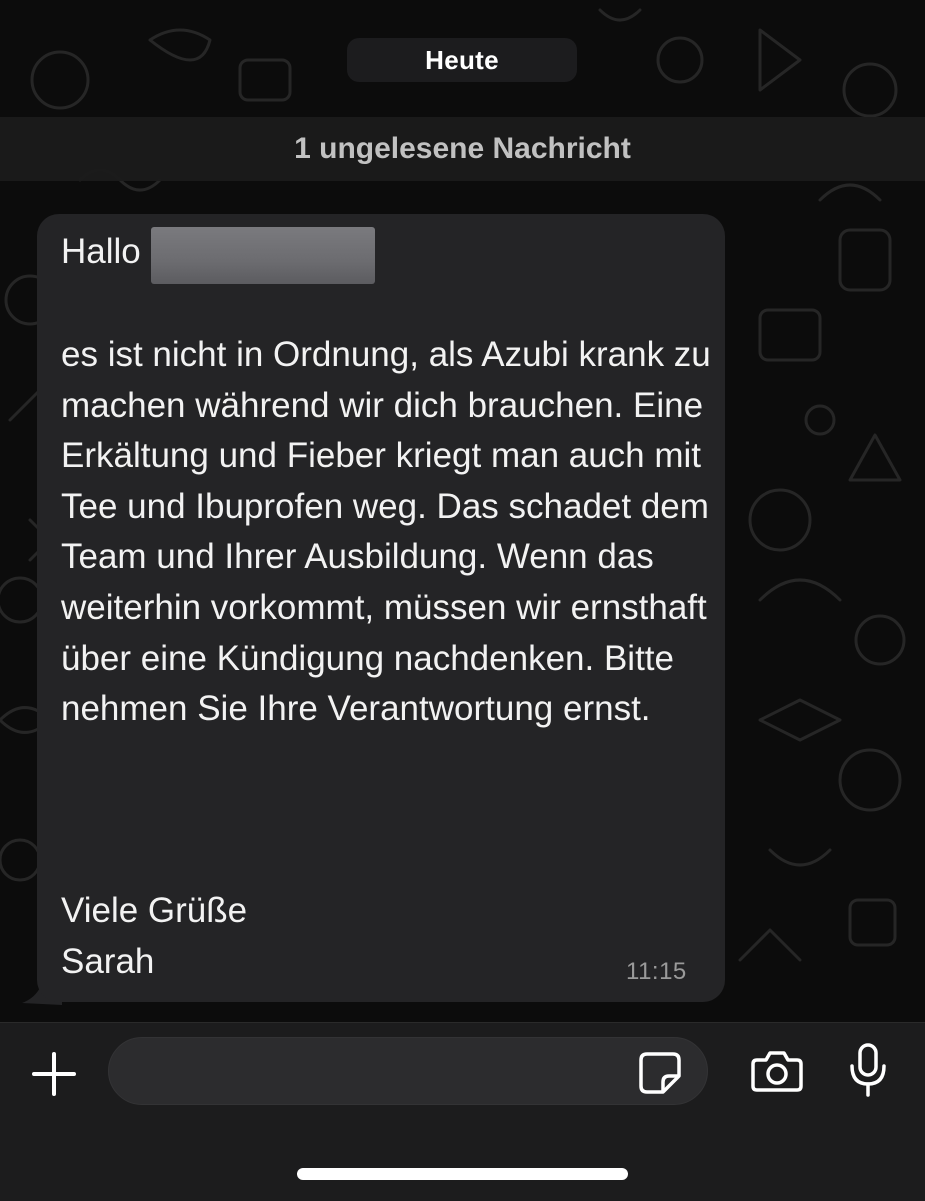 This screenshot has height=1201, width=925. I want to click on message-timestamp: 11:15, so click(656, 971).